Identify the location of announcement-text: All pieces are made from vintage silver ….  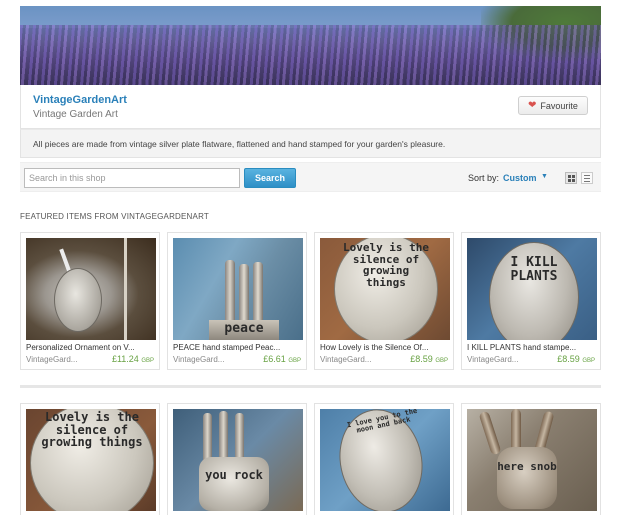
(239, 144).